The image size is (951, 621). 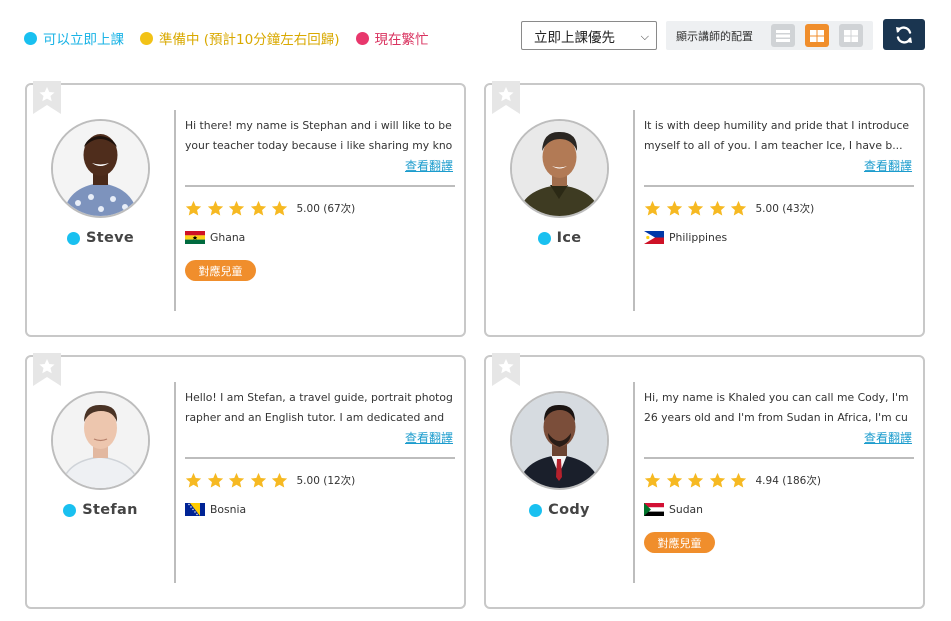 What do you see at coordinates (785, 209) in the screenshot?
I see `rating-value: 5.00 (43次)` at bounding box center [785, 209].